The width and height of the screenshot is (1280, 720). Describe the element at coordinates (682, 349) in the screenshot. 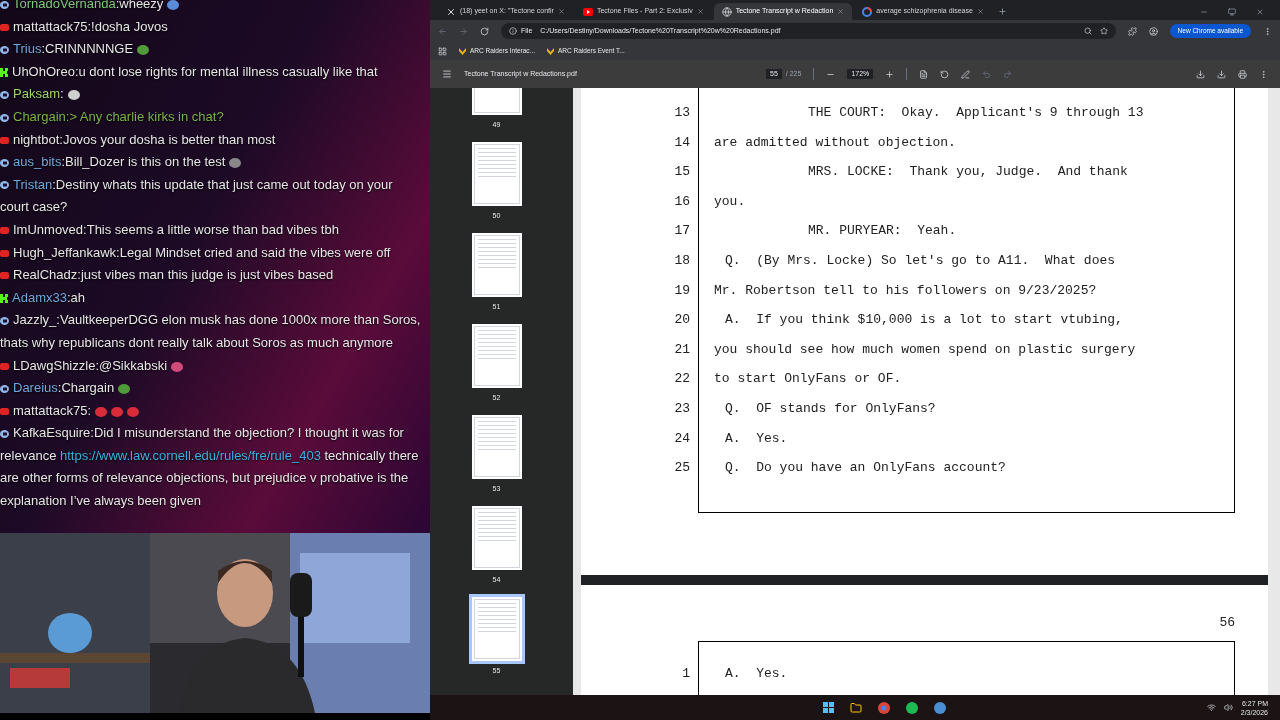

I see `line-number: 21` at that location.